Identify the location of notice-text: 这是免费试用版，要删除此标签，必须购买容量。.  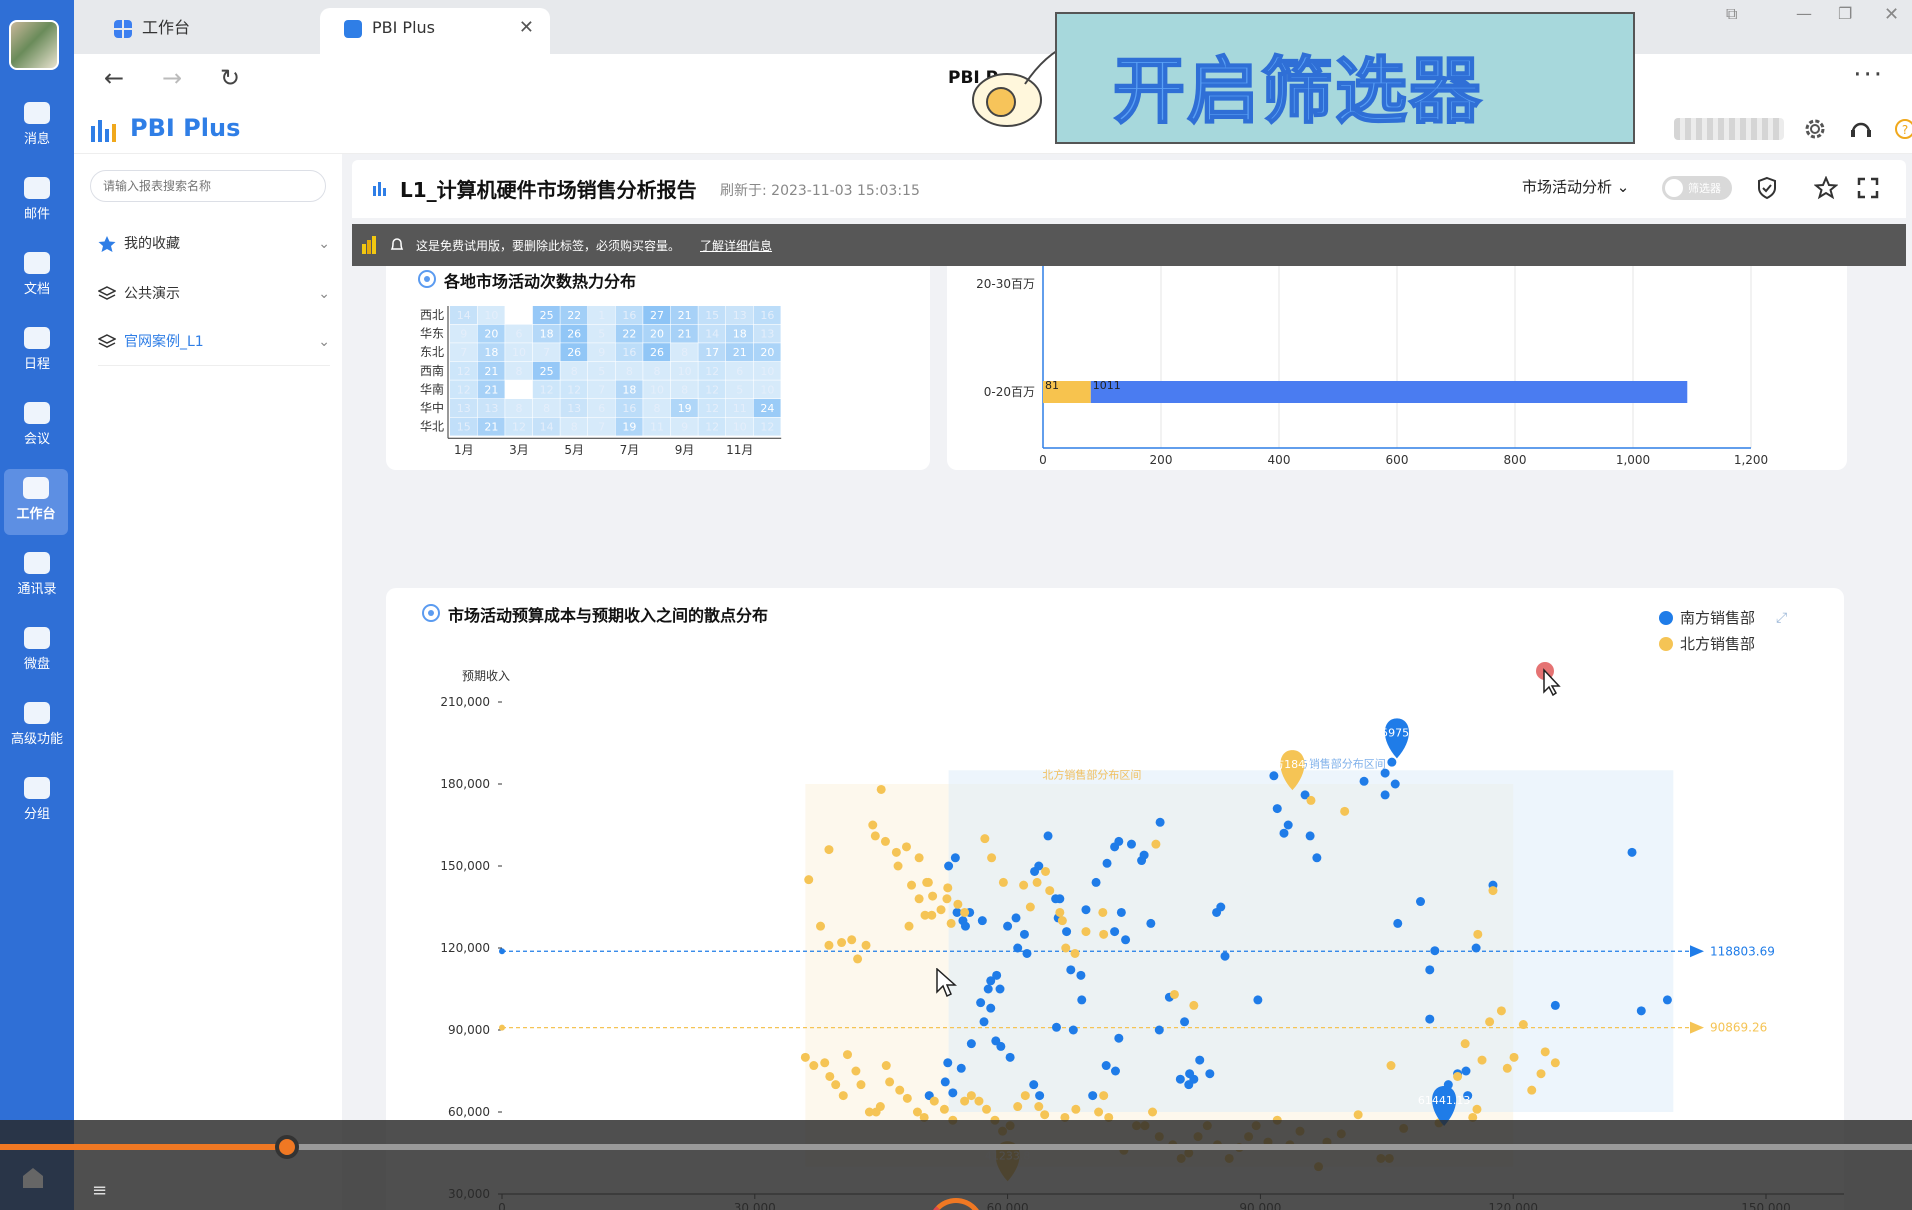
(548, 246).